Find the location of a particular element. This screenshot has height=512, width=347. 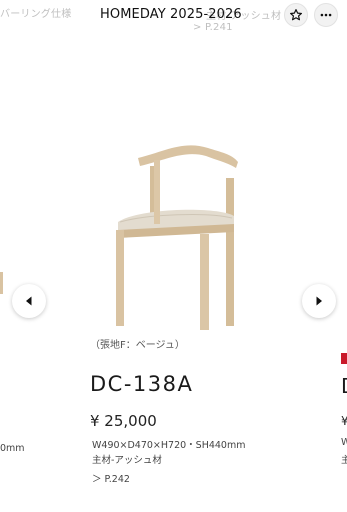

chevron-right-icon is located at coordinates (319, 301).